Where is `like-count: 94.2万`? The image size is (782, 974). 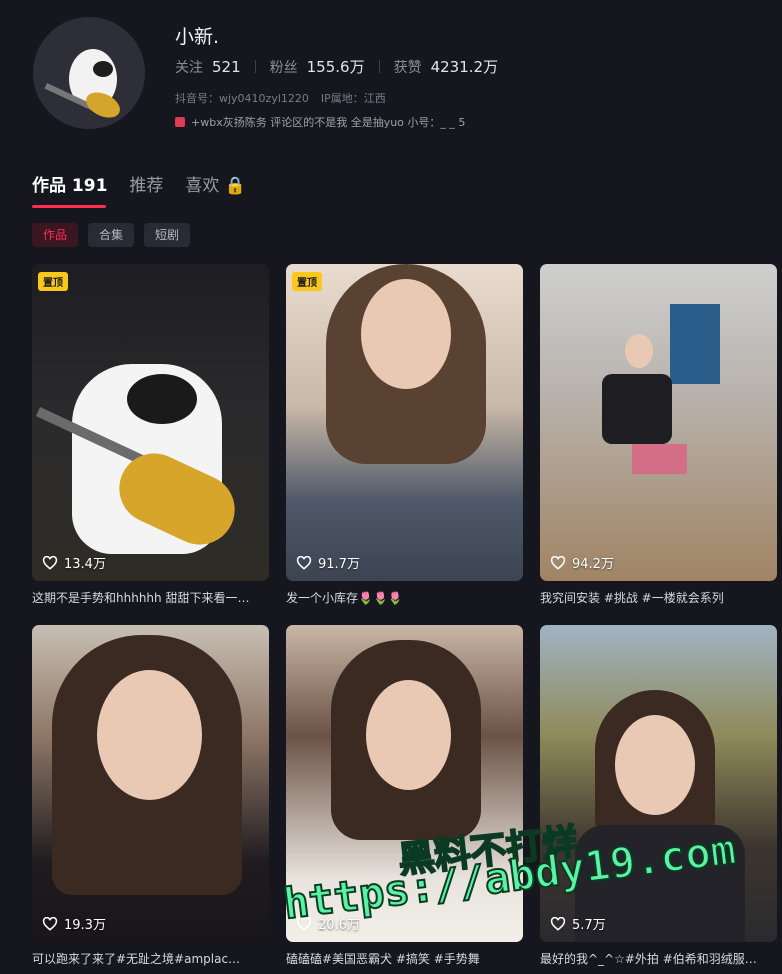 like-count: 94.2万 is located at coordinates (582, 562).